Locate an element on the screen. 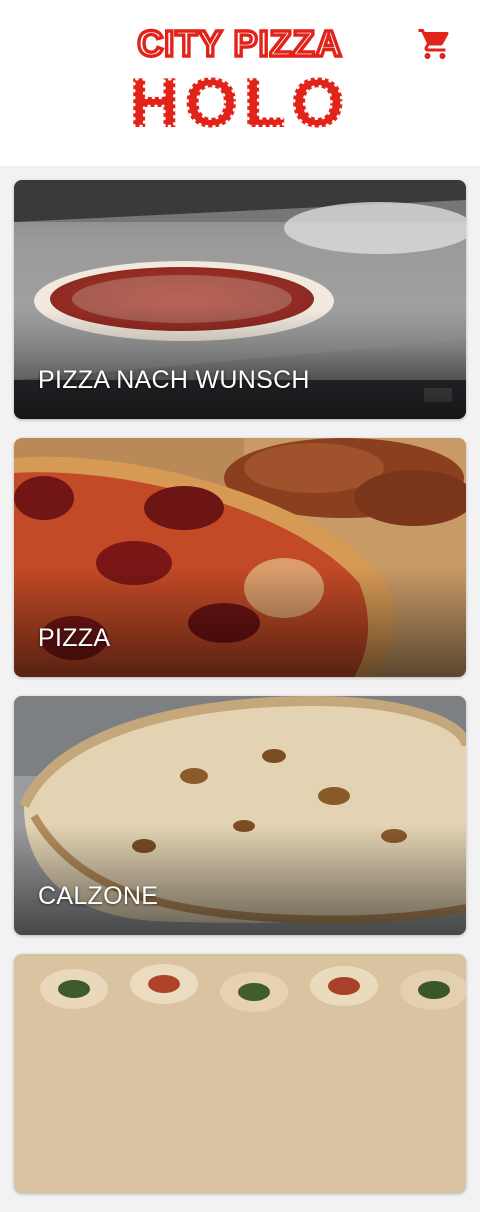  cart-button is located at coordinates (435, 44).